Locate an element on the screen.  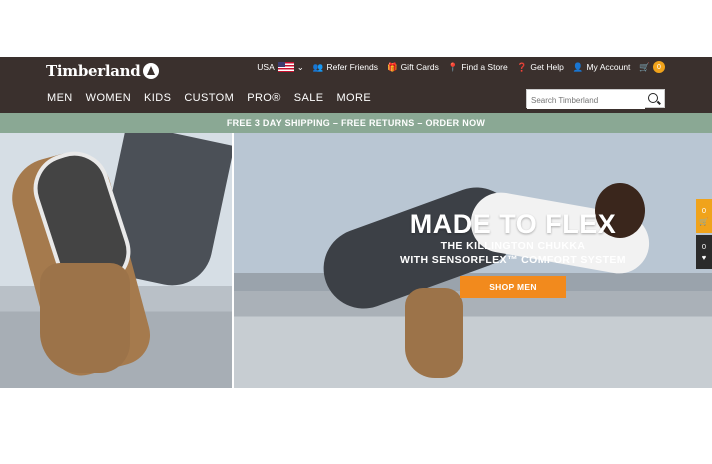
help-icon: ❓ is located at coordinates (522, 66).